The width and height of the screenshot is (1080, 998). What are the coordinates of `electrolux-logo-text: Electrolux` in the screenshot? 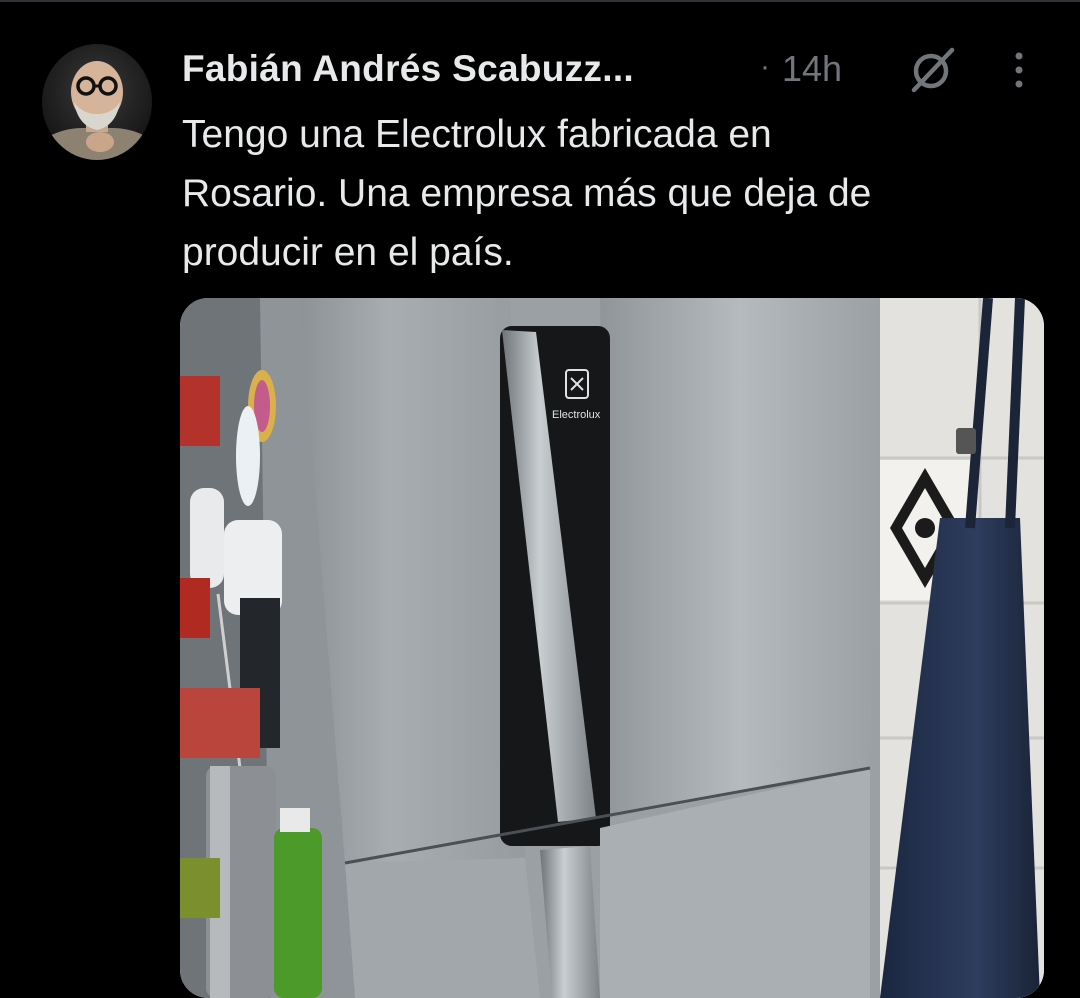 It's located at (576, 415).